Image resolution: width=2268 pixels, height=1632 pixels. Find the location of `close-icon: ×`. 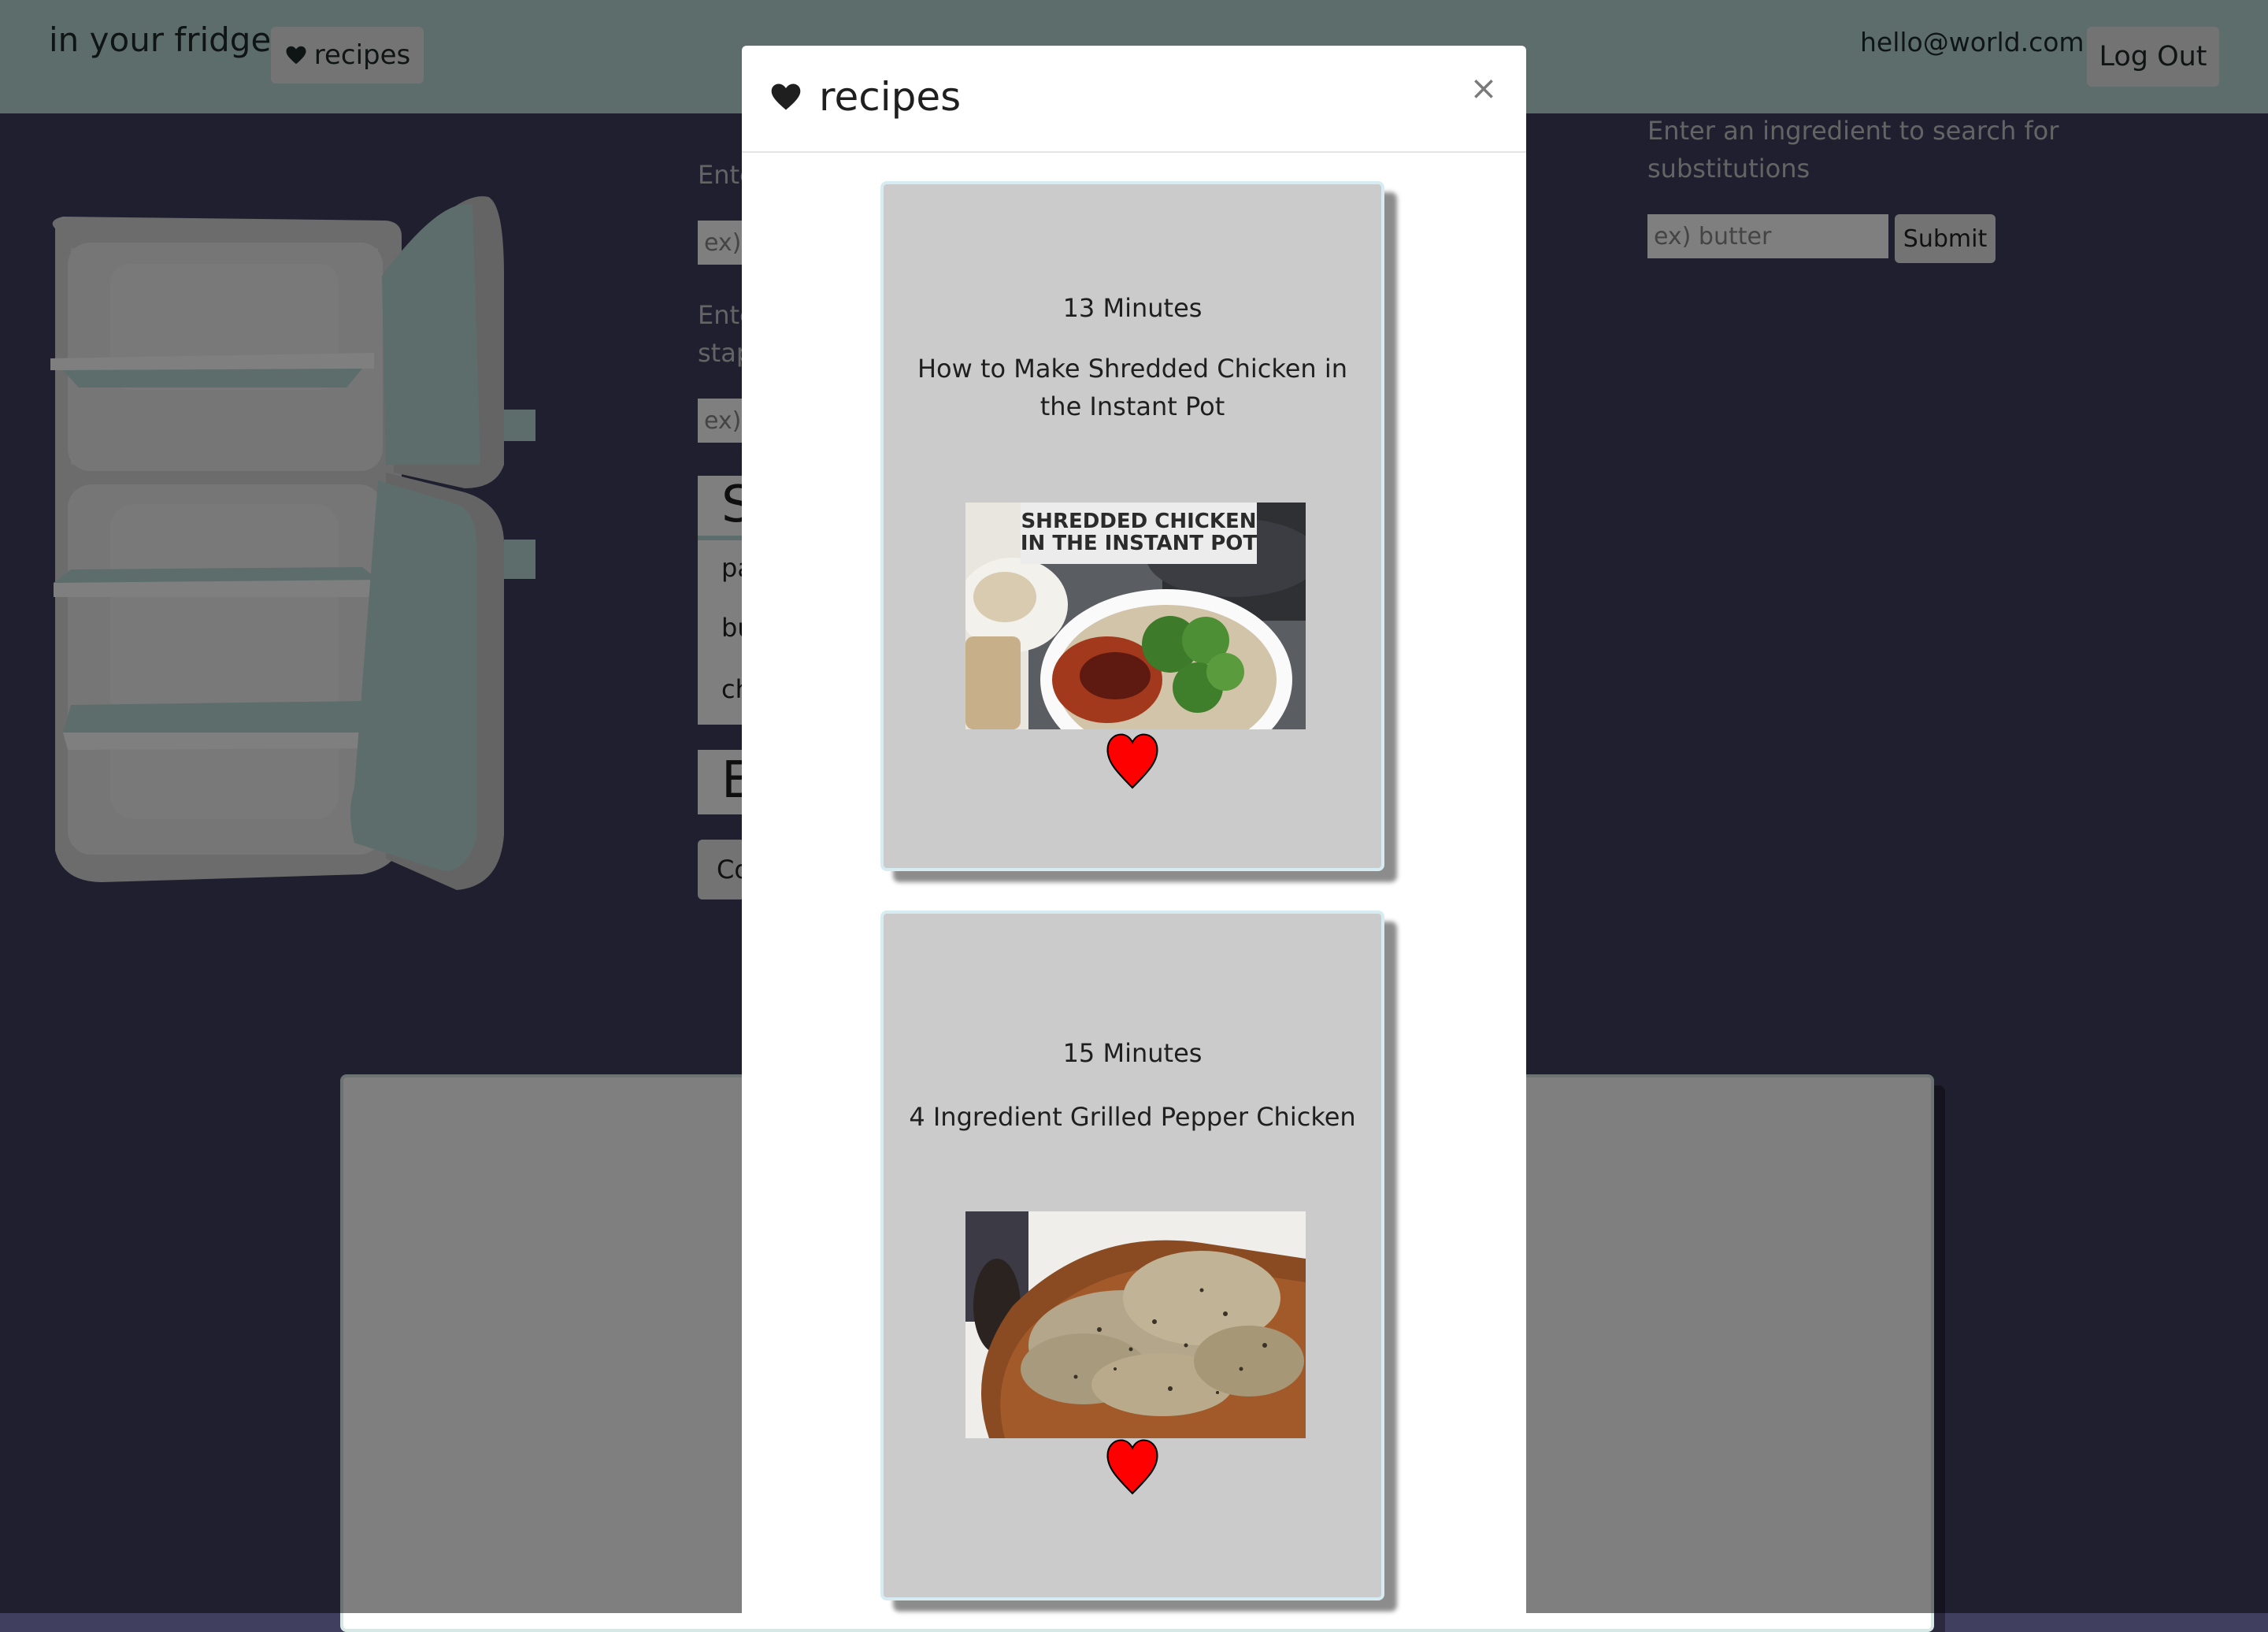

close-icon: × is located at coordinates (1483, 88).